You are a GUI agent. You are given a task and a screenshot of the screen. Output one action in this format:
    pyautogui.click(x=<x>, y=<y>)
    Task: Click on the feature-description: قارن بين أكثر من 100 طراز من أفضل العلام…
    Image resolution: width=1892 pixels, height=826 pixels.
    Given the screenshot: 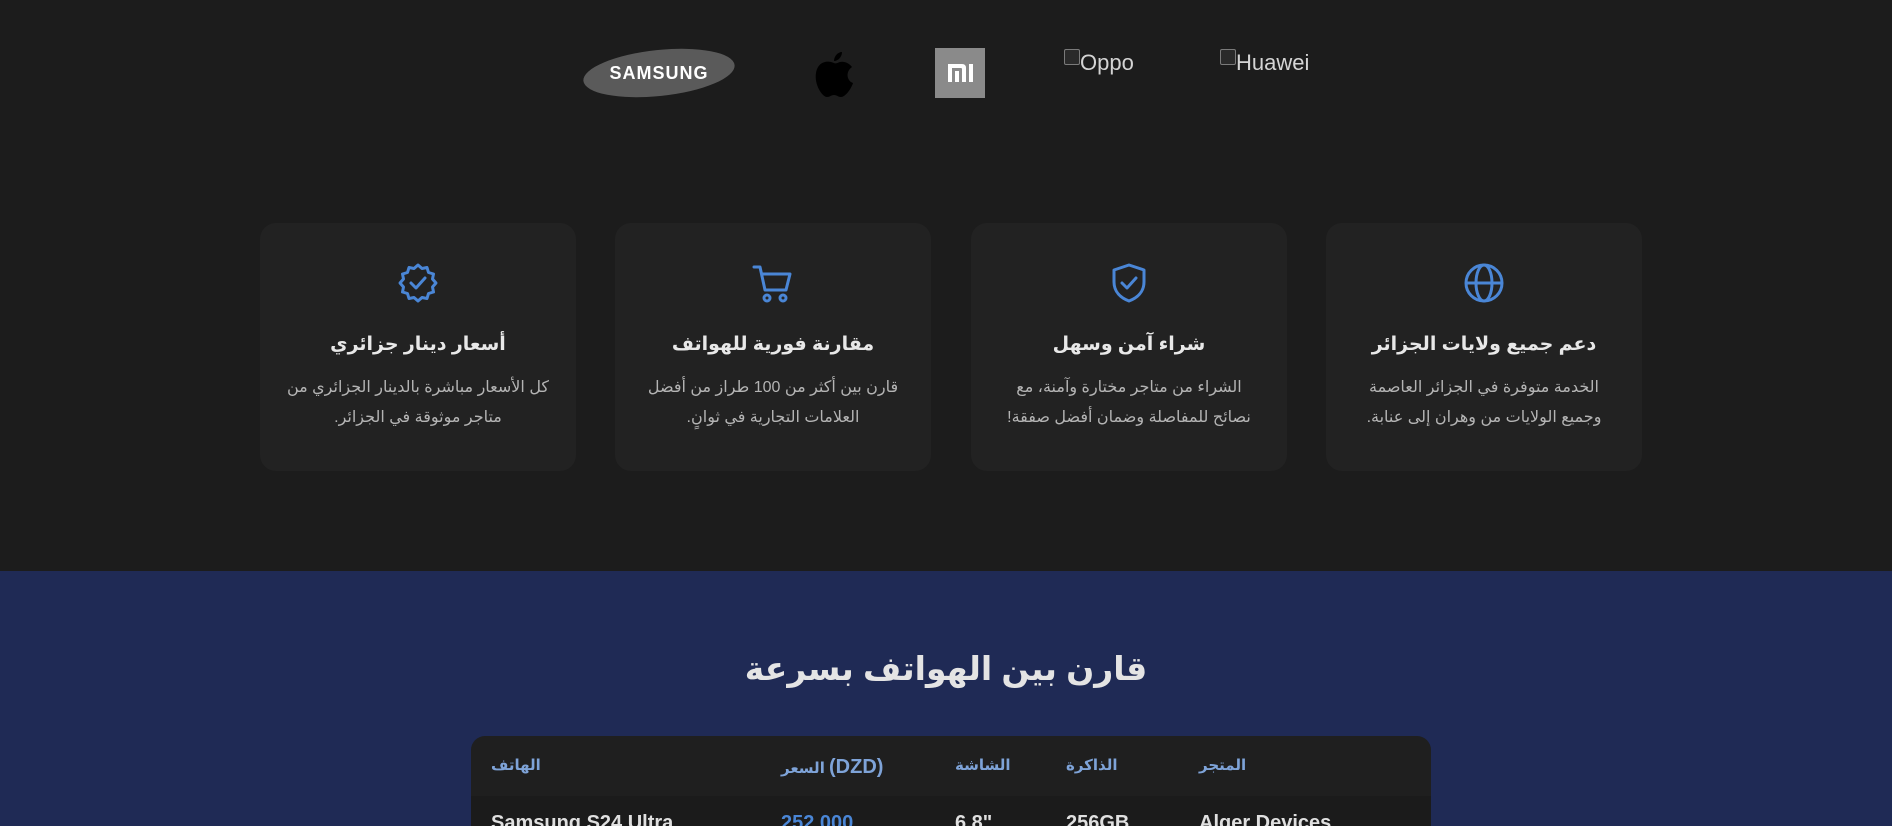 What is the action you would take?
    pyautogui.click(x=773, y=402)
    